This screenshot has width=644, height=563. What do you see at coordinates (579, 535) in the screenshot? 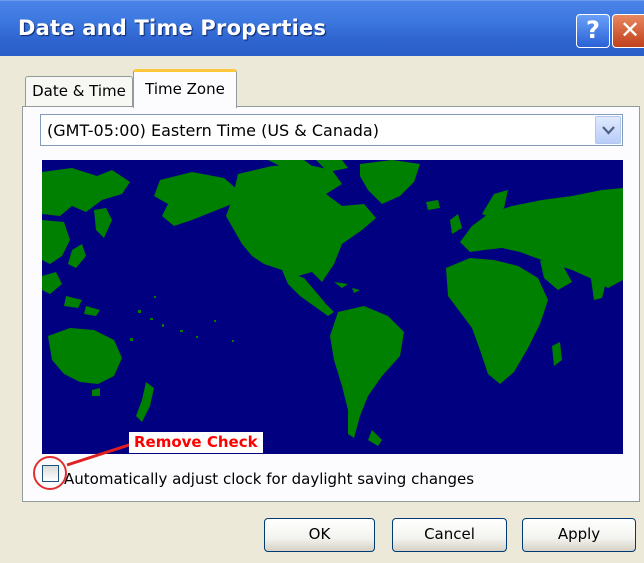
I see `apply-button: Apply` at bounding box center [579, 535].